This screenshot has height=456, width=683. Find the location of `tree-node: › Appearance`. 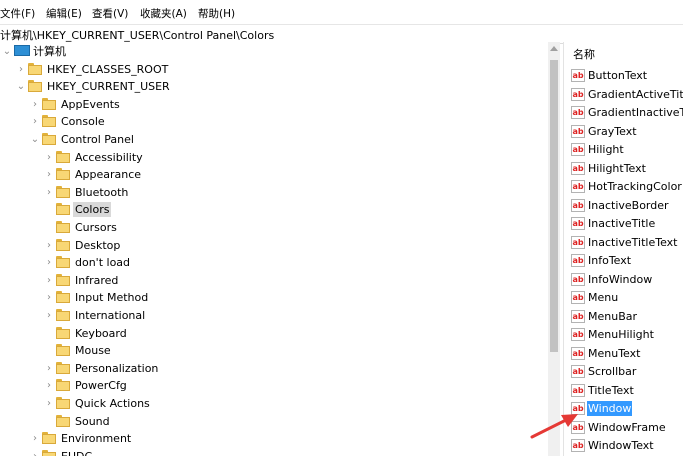

tree-node: › Appearance is located at coordinates (270, 174).